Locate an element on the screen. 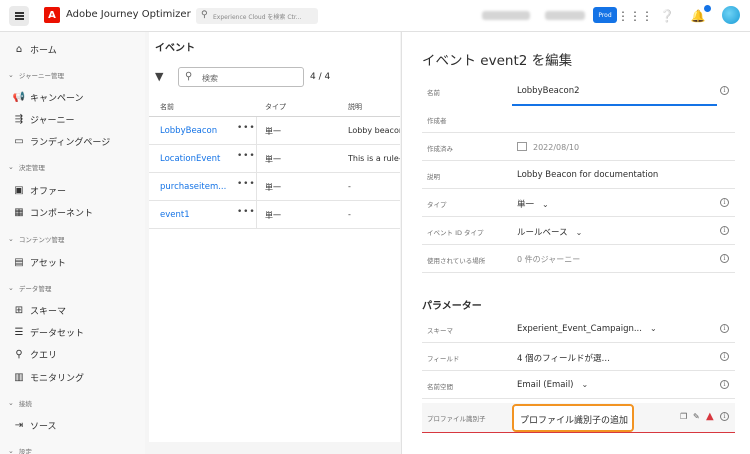 The image size is (750, 454). hamburger-icon is located at coordinates (19, 16).